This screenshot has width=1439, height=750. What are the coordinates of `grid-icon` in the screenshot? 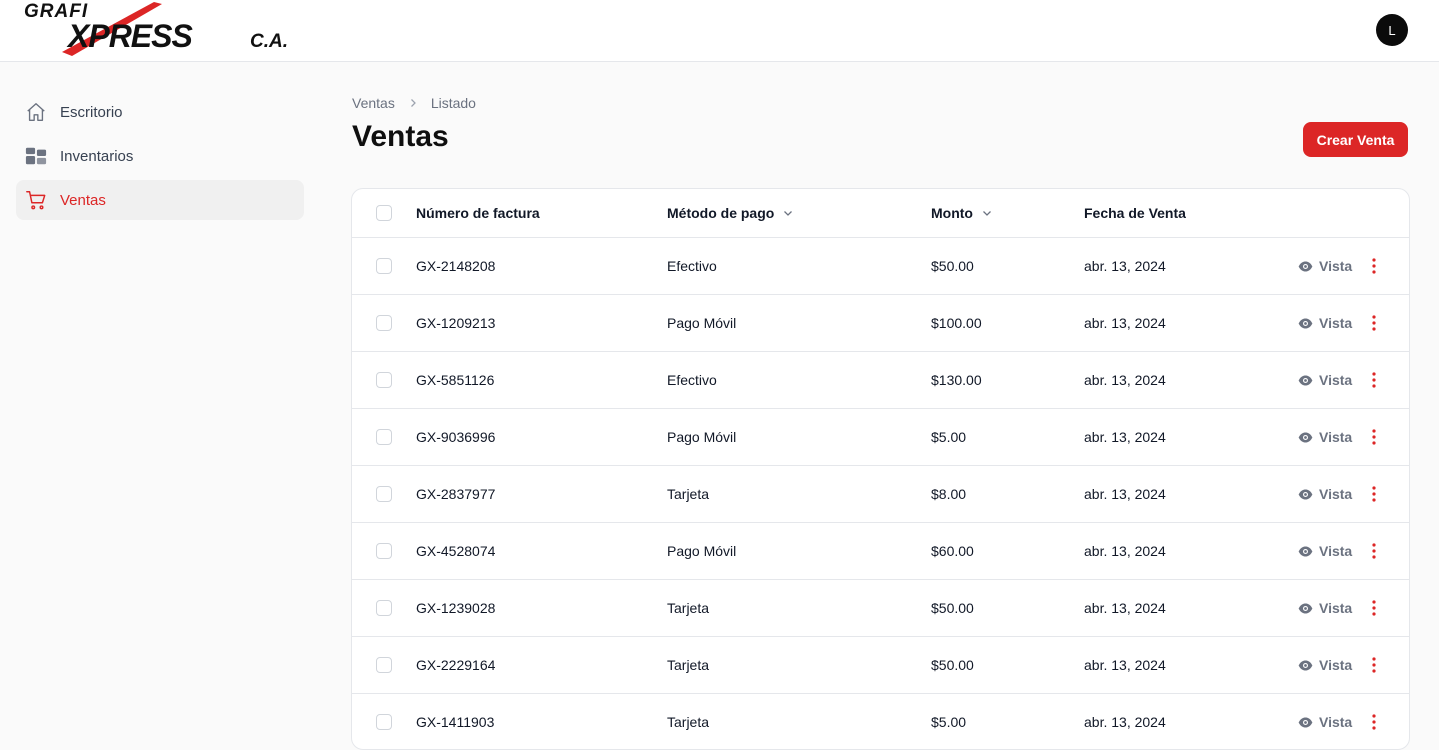 It's located at (36, 156).